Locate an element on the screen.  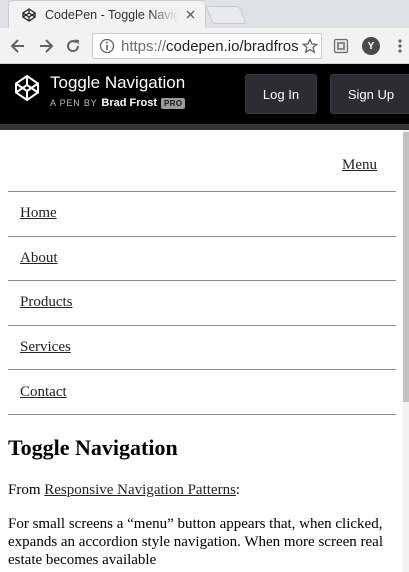
browser-menu-button is located at coordinates (399, 46).